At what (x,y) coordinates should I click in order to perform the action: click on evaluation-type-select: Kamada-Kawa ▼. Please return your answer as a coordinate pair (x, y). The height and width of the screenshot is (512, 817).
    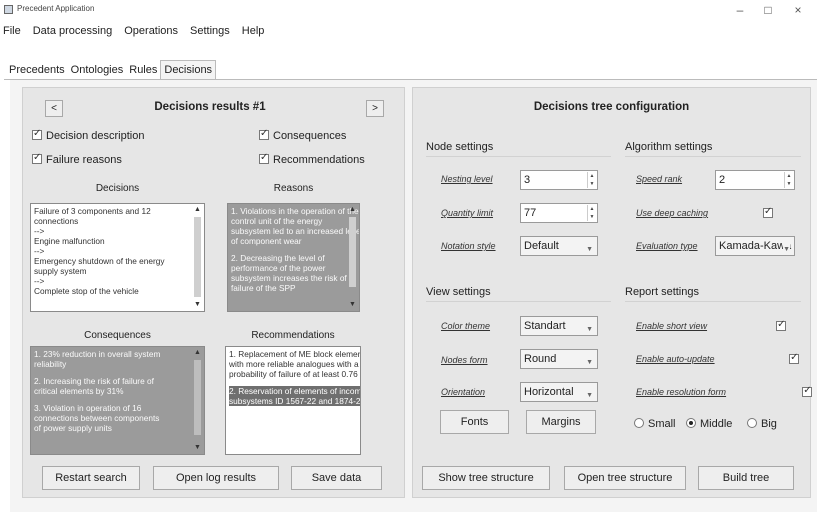
    Looking at the image, I should click on (755, 246).